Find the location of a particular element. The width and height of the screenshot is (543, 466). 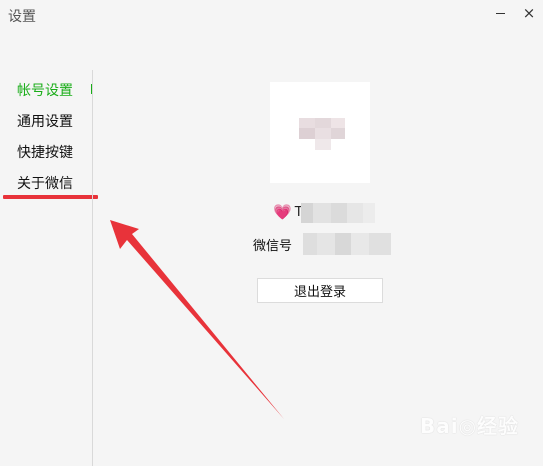

red-arrow-annotation is located at coordinates (197, 319).